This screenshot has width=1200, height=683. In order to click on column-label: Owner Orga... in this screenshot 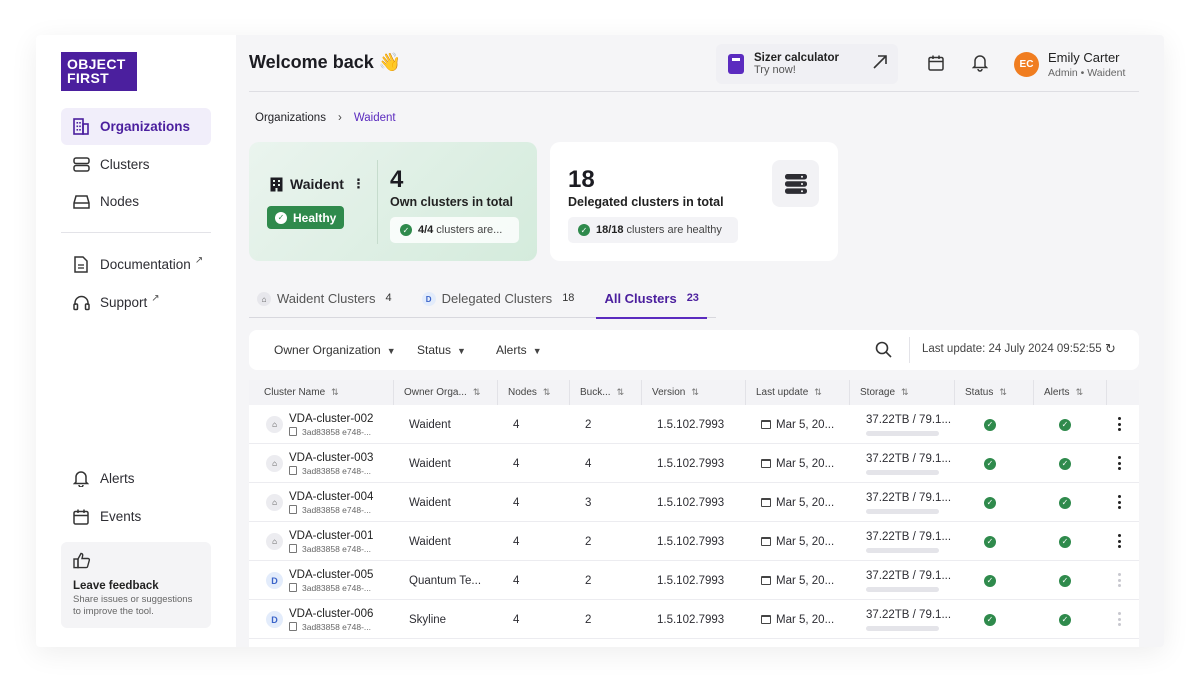, I will do `click(435, 392)`.